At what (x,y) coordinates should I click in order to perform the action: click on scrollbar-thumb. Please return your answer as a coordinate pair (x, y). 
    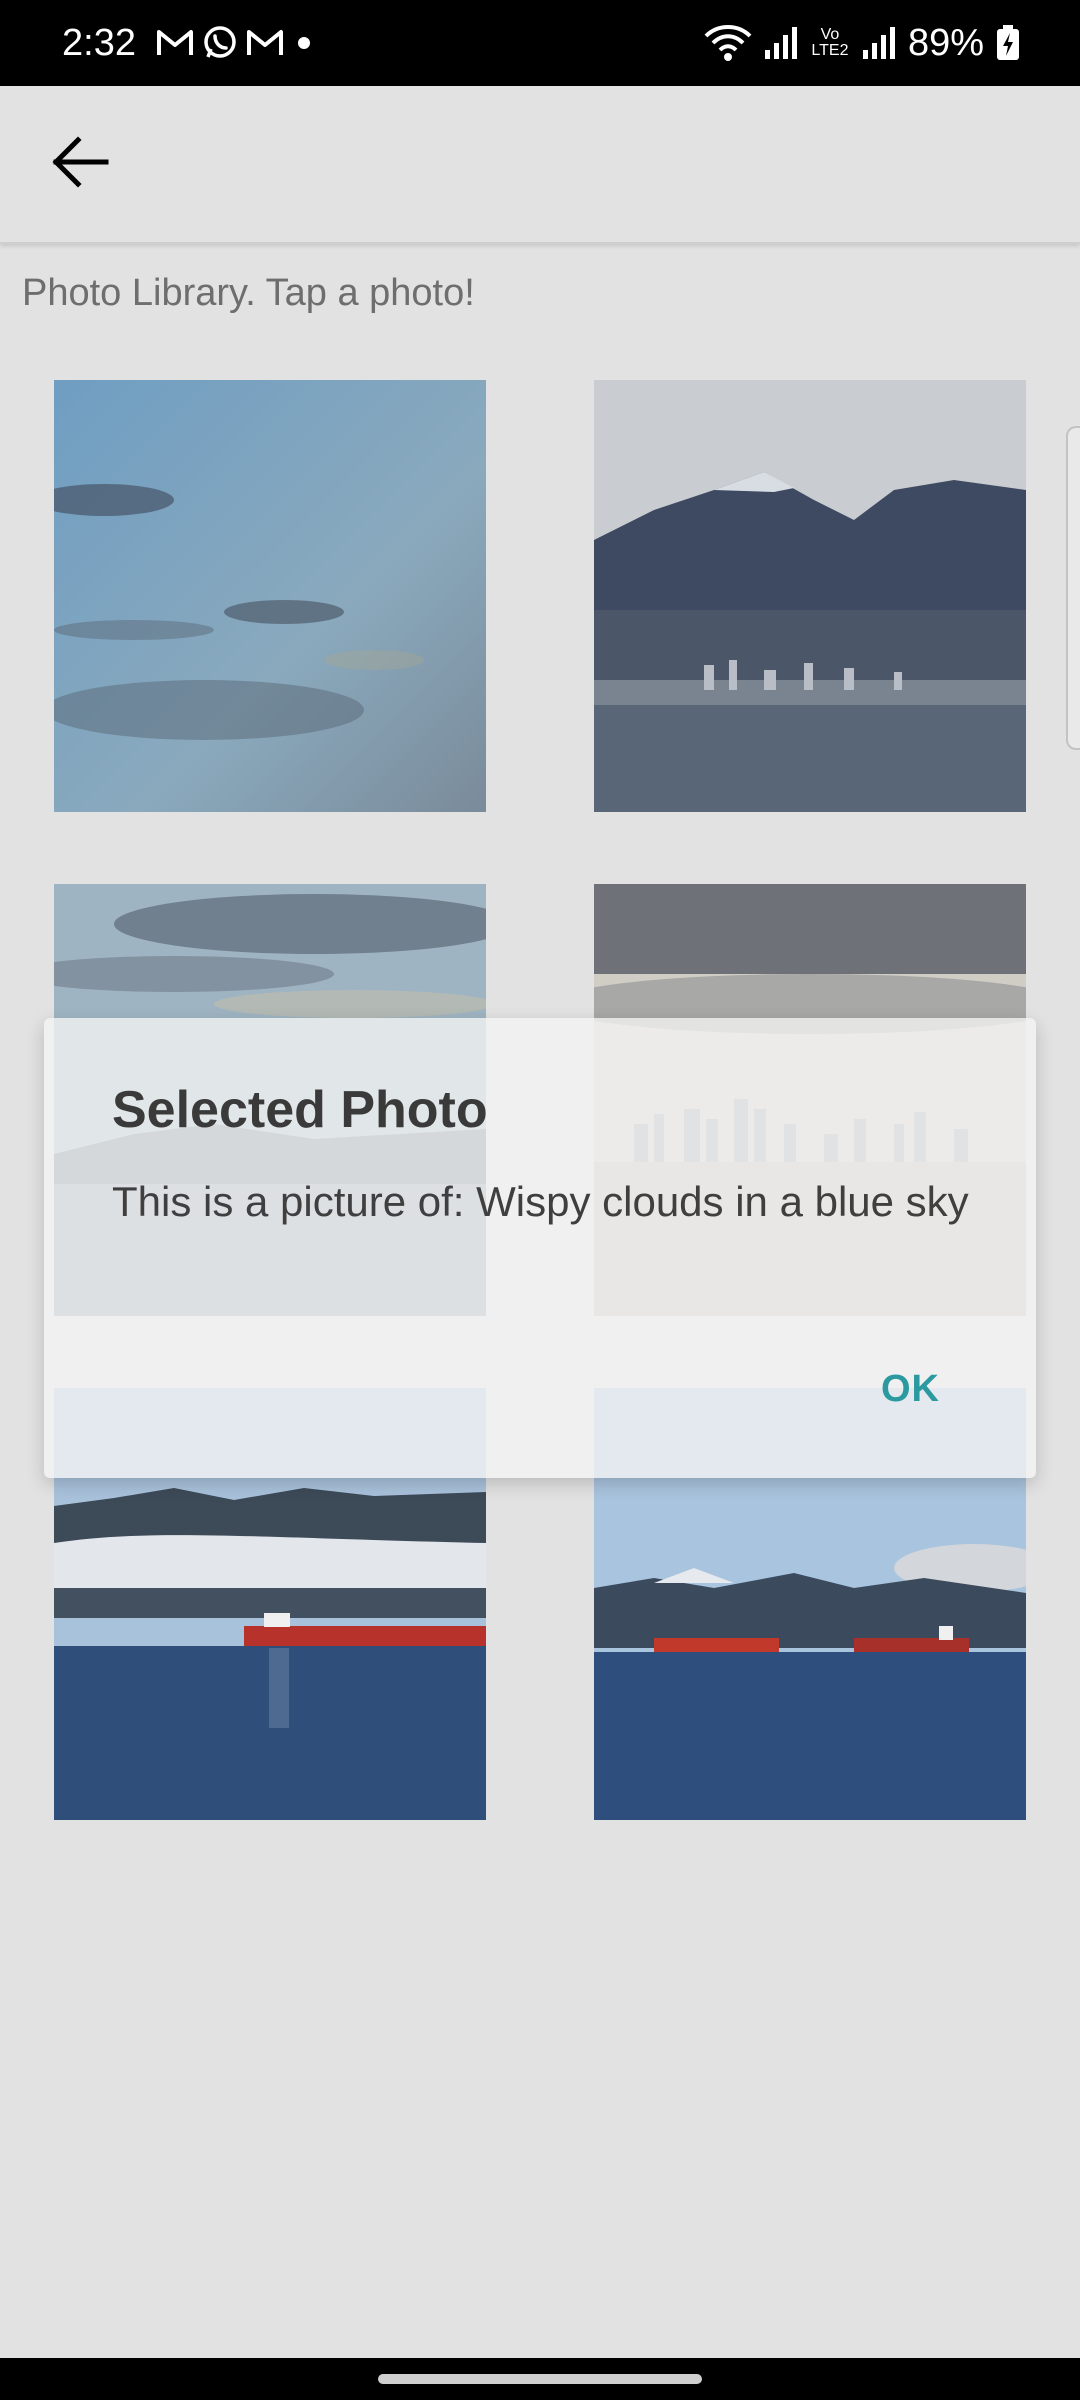
    Looking at the image, I should click on (1073, 588).